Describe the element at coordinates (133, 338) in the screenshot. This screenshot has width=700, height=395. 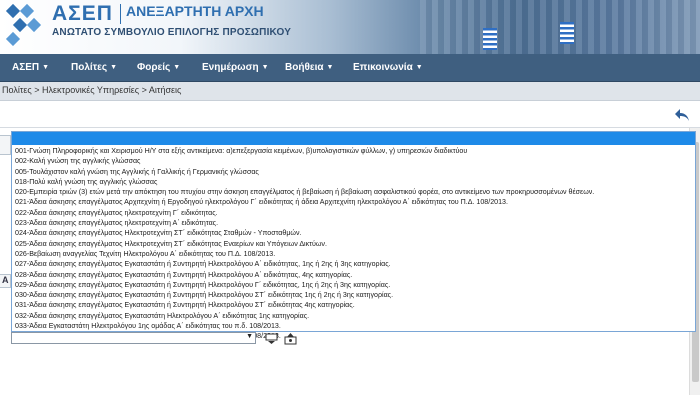
I see `qualification-select: ▼` at that location.